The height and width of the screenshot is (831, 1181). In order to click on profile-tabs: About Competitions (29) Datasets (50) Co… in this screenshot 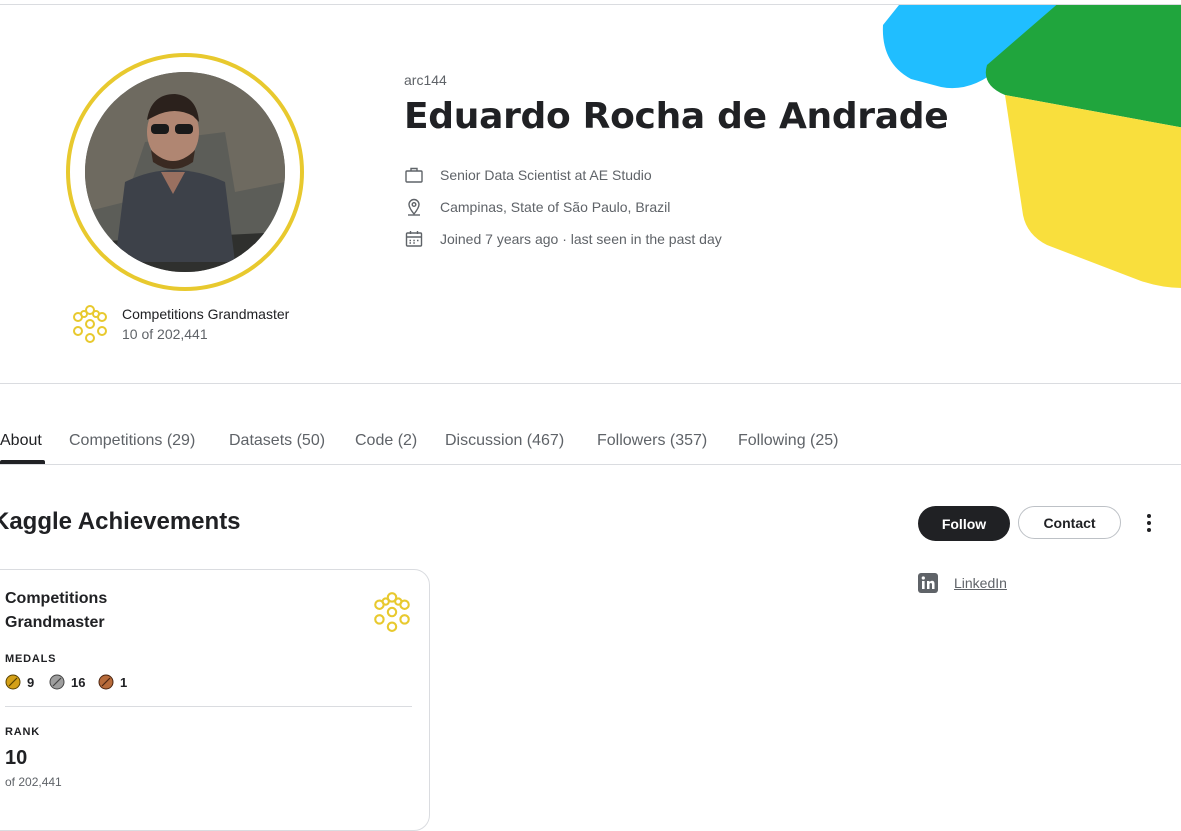, I will do `click(590, 444)`.